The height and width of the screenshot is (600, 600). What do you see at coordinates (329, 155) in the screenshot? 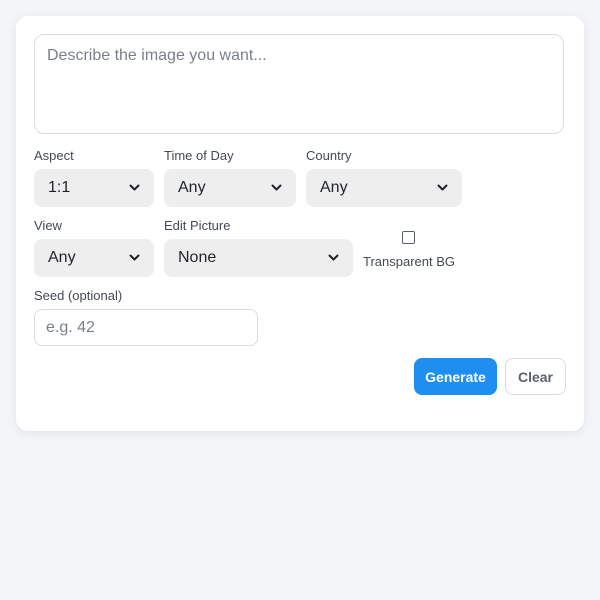
I see `country-label: Country` at bounding box center [329, 155].